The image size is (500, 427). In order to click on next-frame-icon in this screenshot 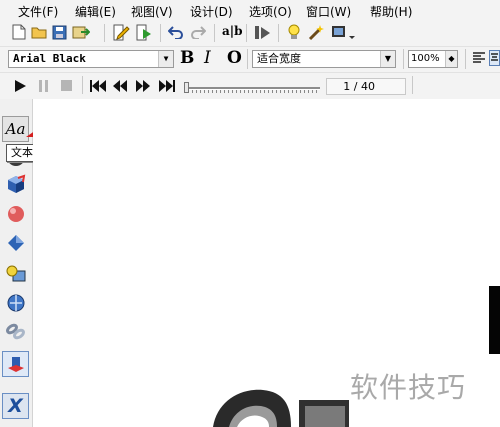, I will do `click(143, 86)`.